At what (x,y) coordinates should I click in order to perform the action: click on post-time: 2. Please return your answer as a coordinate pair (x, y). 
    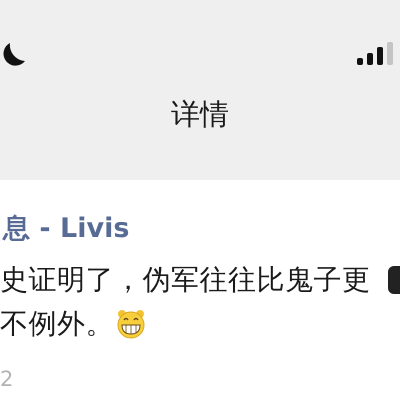
    Looking at the image, I should click on (7, 379).